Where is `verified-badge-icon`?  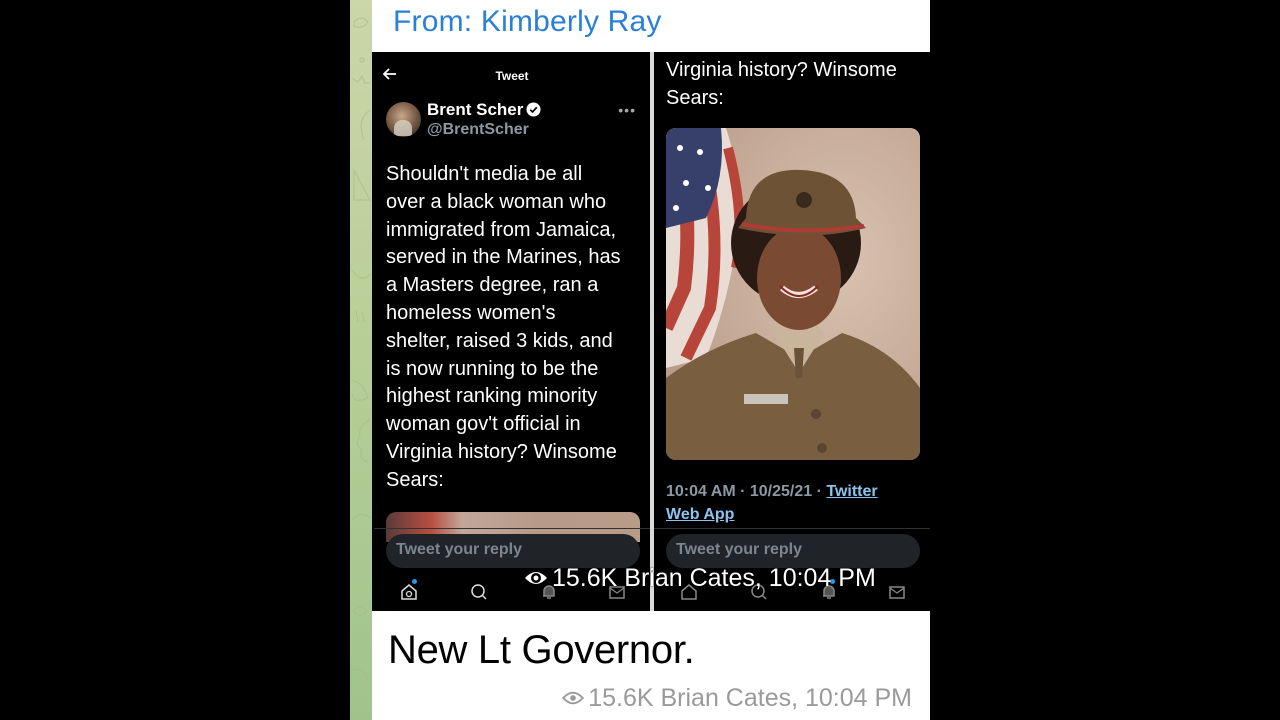 verified-badge-icon is located at coordinates (533, 109).